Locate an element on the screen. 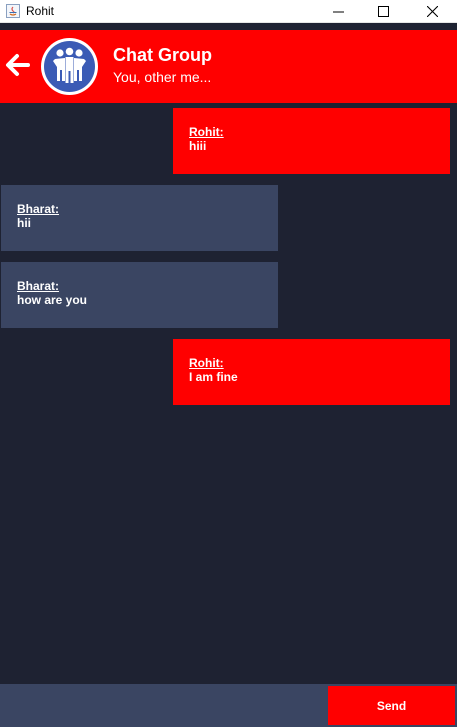 This screenshot has height=727, width=457. message-input is located at coordinates (163, 705).